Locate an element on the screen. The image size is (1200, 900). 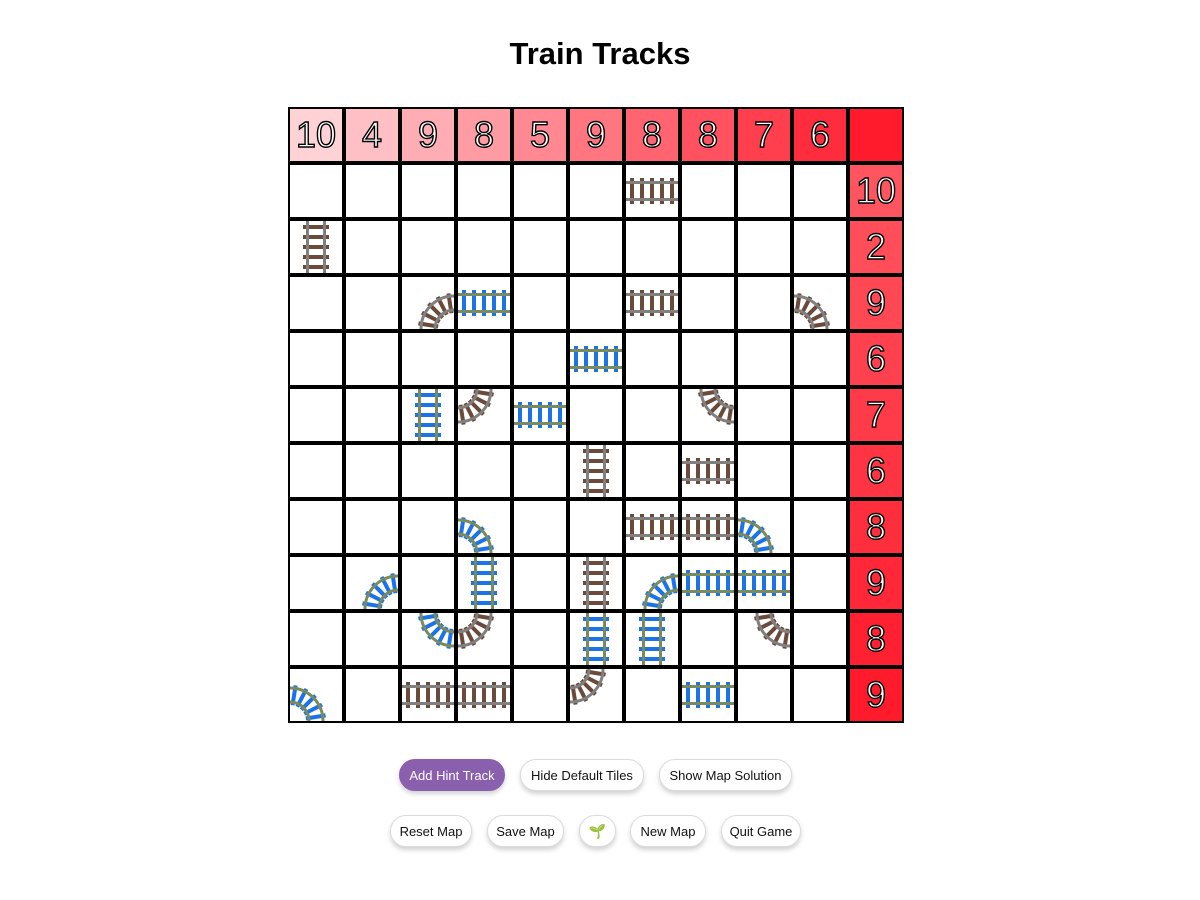
grid-cell-r3-c5 is located at coordinates (540, 303).